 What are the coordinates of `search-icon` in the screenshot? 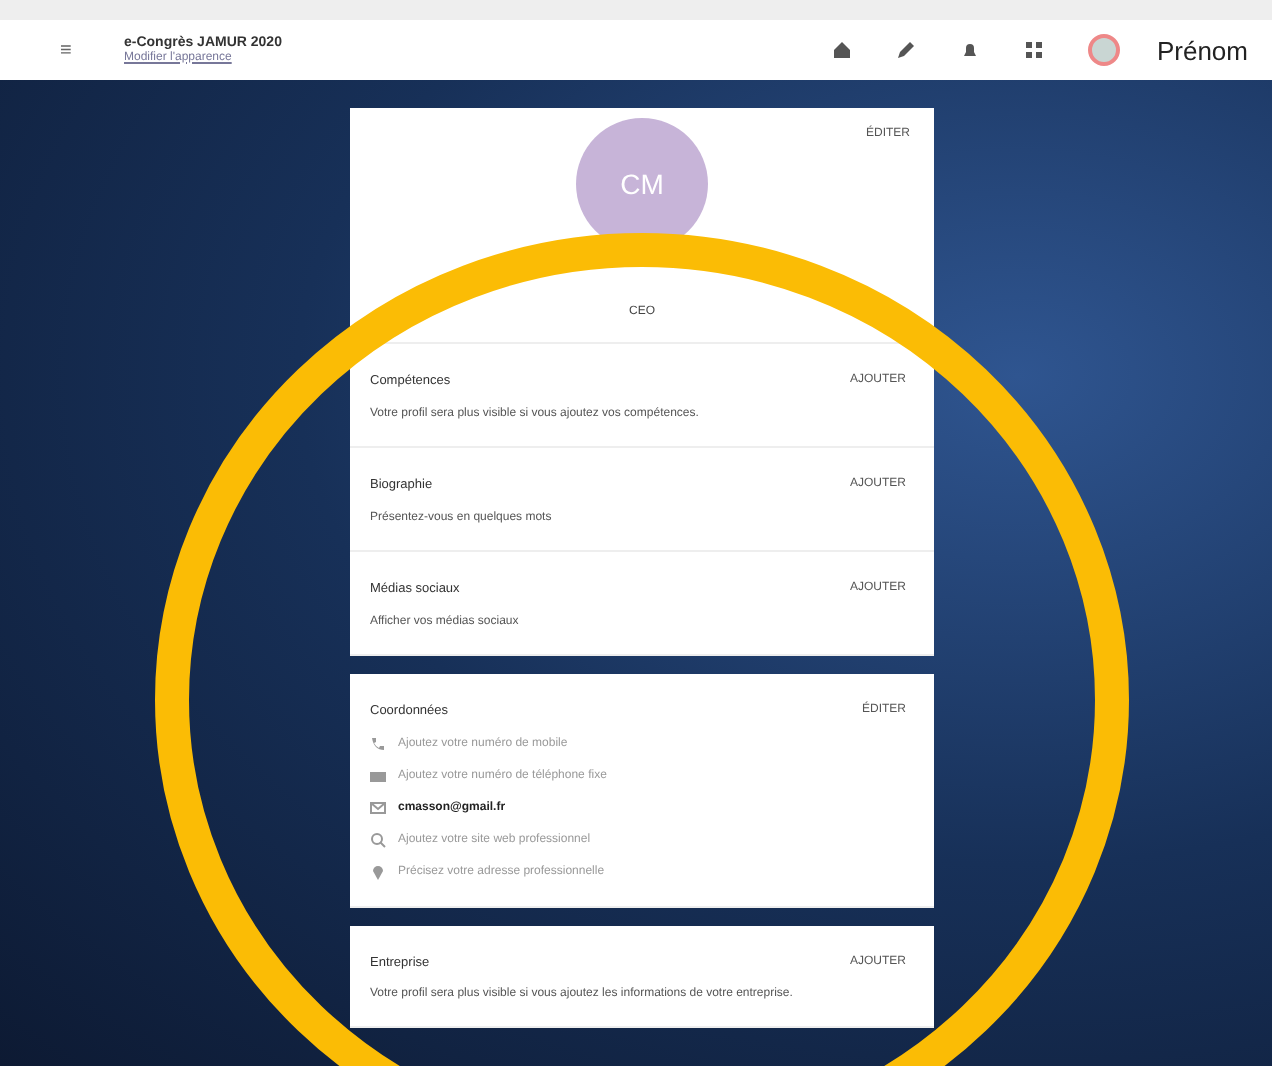 It's located at (378, 840).